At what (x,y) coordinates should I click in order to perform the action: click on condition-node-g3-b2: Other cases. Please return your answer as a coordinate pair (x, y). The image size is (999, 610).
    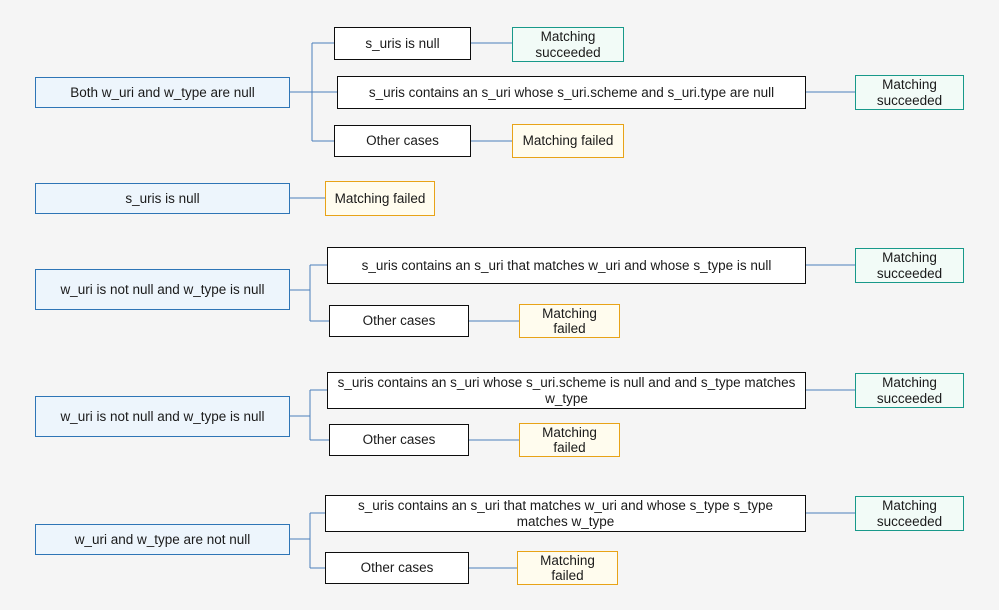
    Looking at the image, I should click on (399, 321).